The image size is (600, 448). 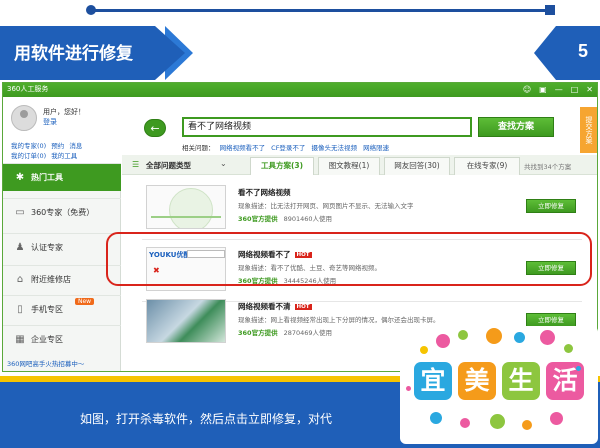 What do you see at coordinates (20, 177) in the screenshot?
I see `fire-icon: ✱` at bounding box center [20, 177].